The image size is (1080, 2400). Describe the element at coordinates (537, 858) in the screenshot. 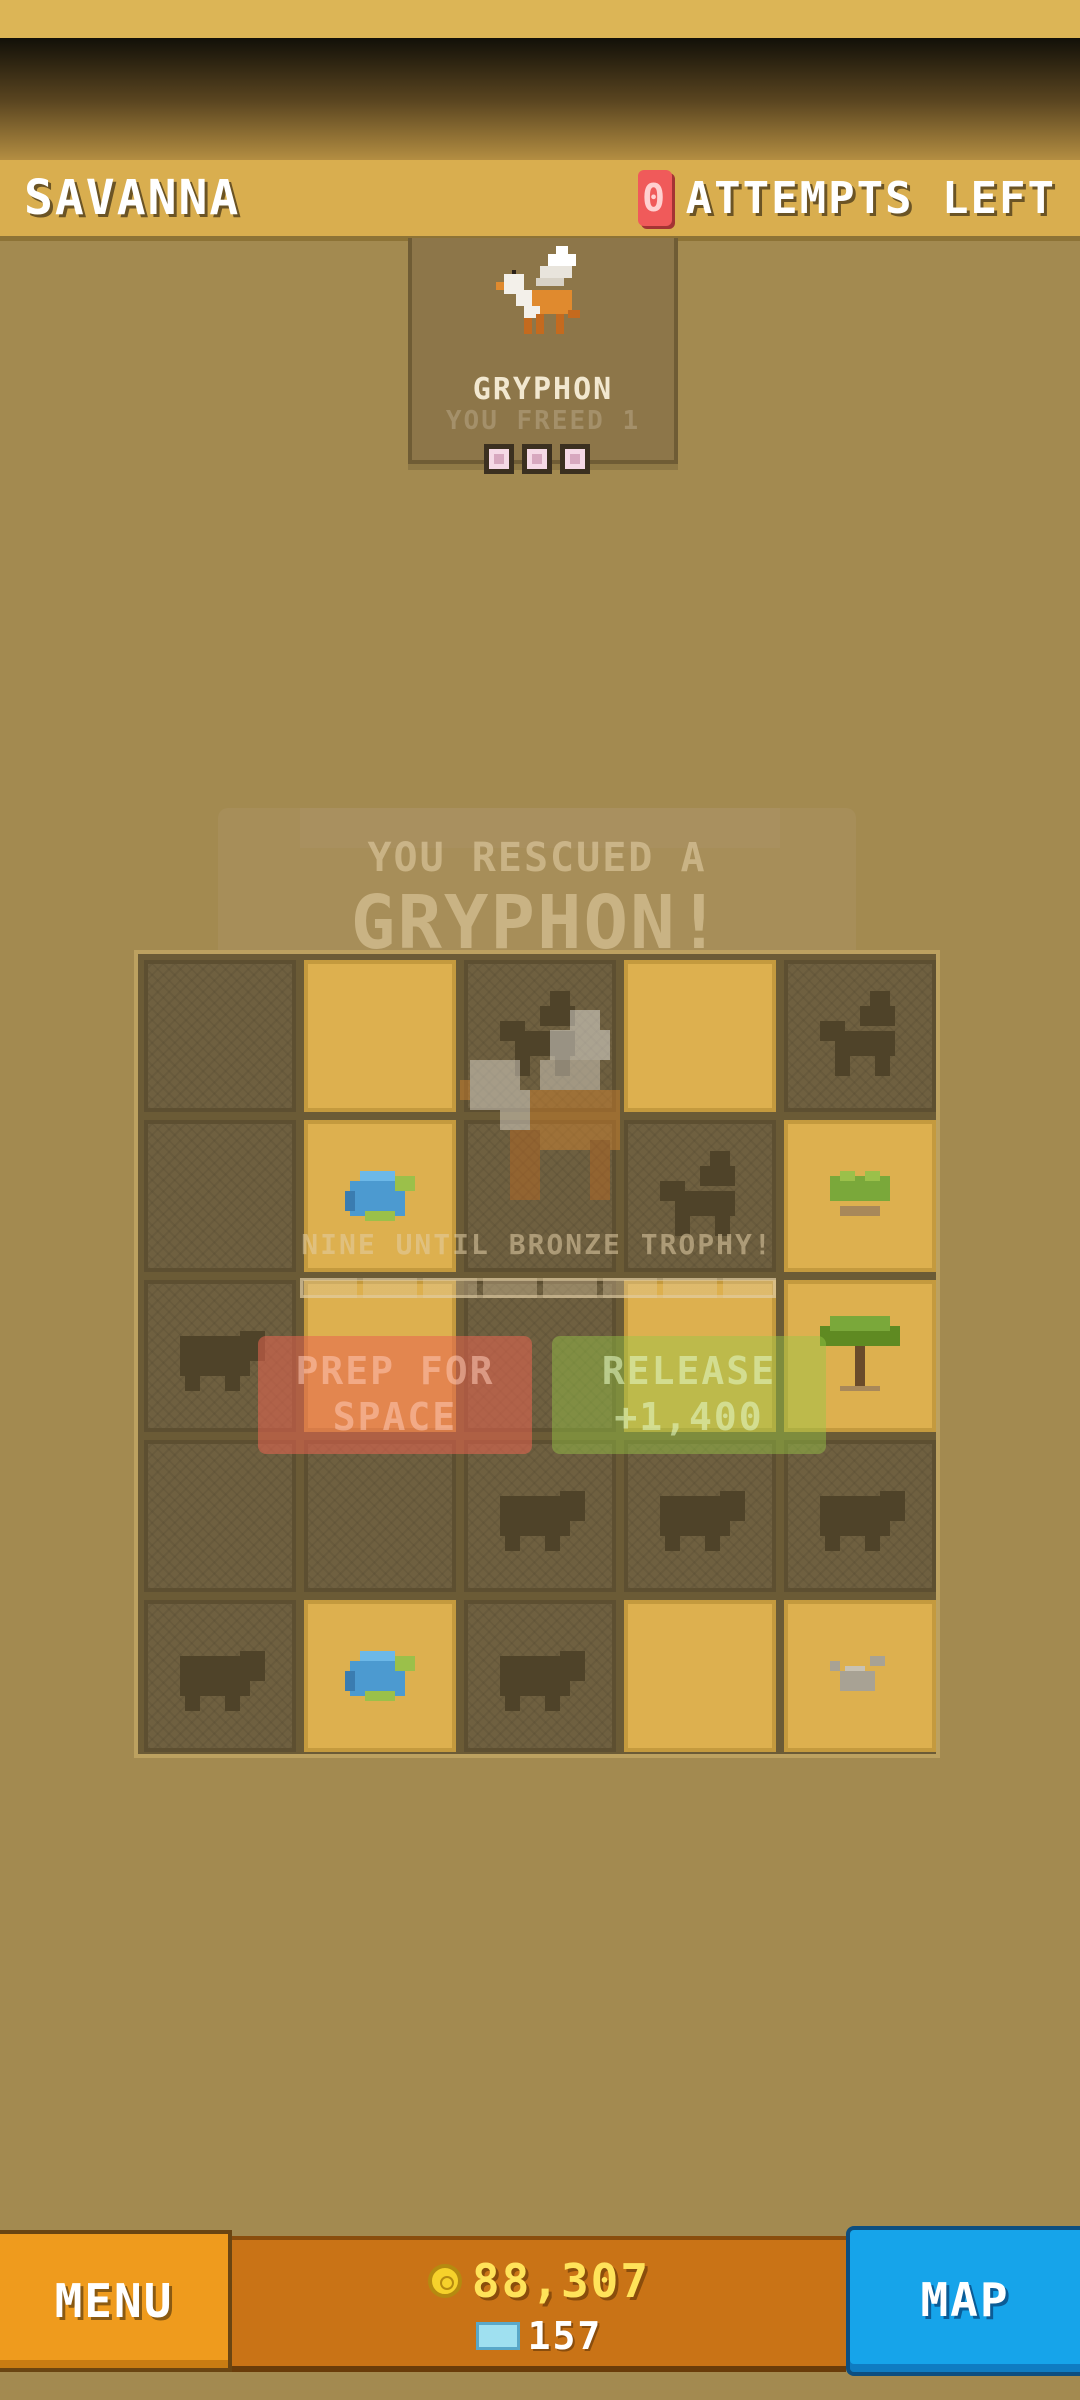

I see `rescue-message: YOU RESCUED A` at that location.